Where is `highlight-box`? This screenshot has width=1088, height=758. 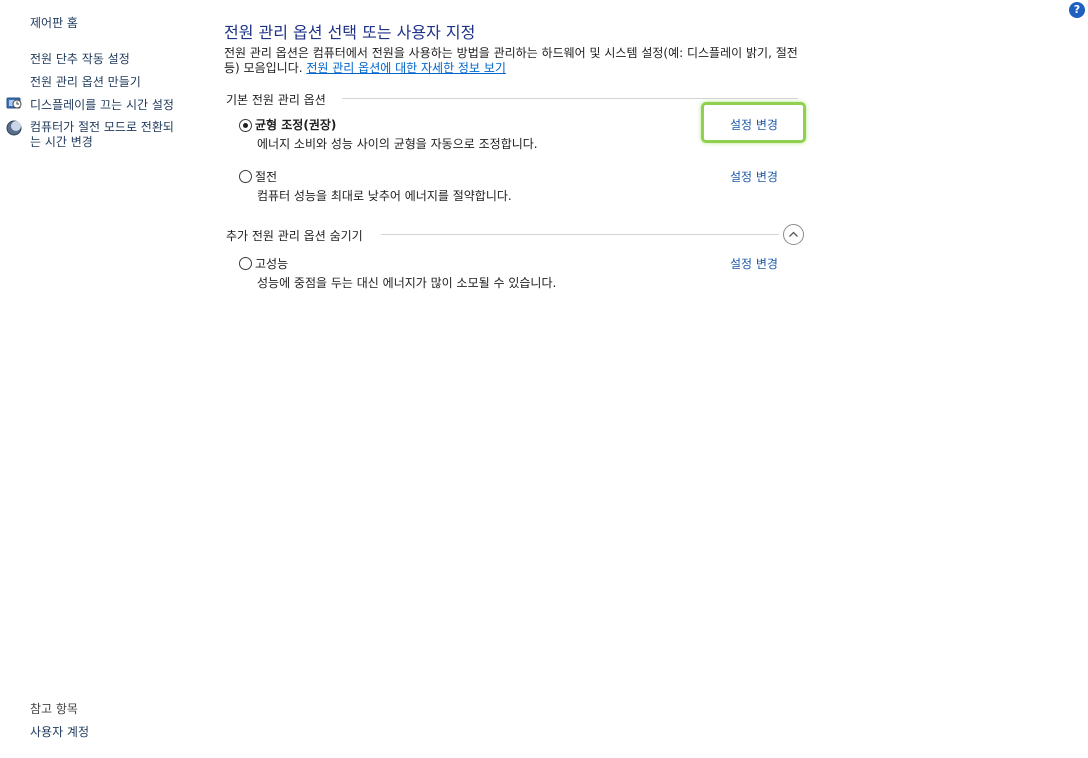 highlight-box is located at coordinates (753, 122).